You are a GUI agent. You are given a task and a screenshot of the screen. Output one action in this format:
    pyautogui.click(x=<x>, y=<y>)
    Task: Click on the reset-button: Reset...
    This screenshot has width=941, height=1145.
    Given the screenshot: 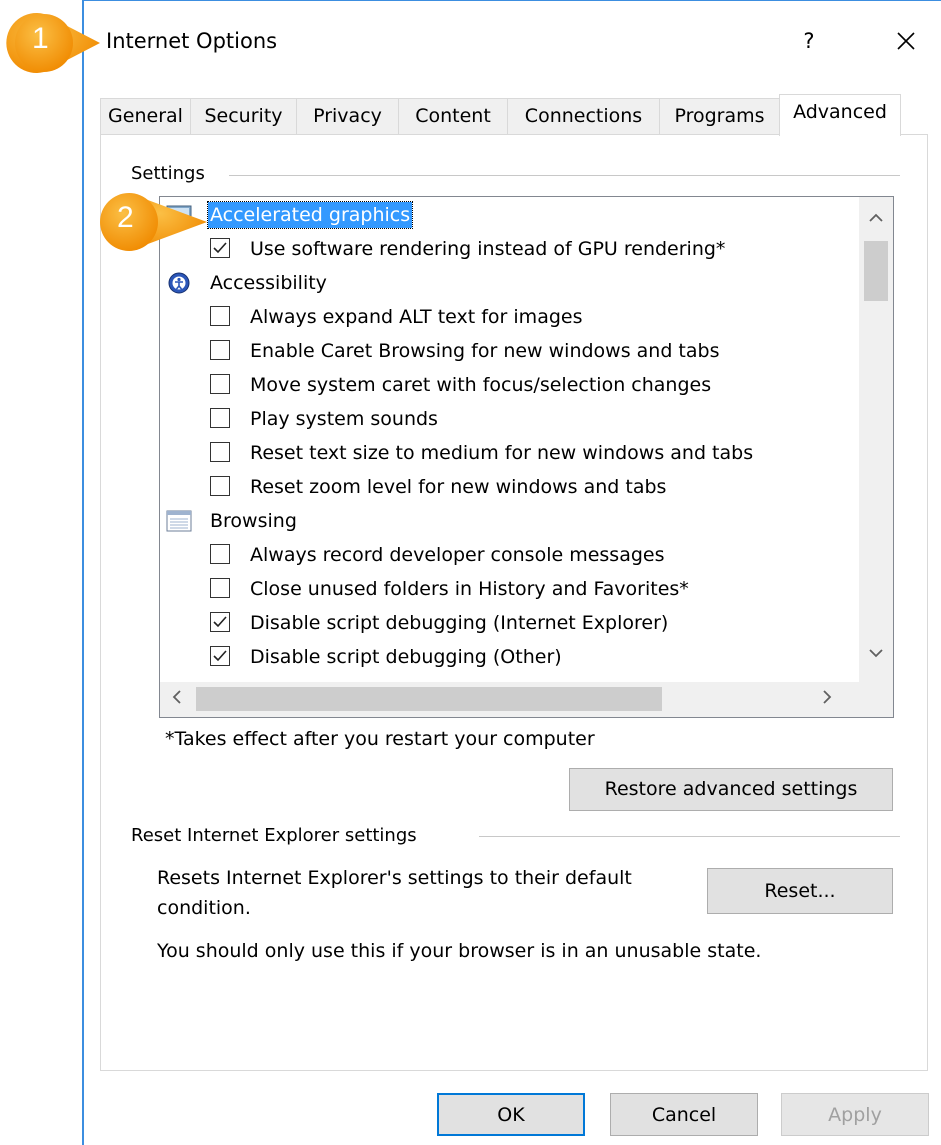 What is the action you would take?
    pyautogui.click(x=800, y=891)
    